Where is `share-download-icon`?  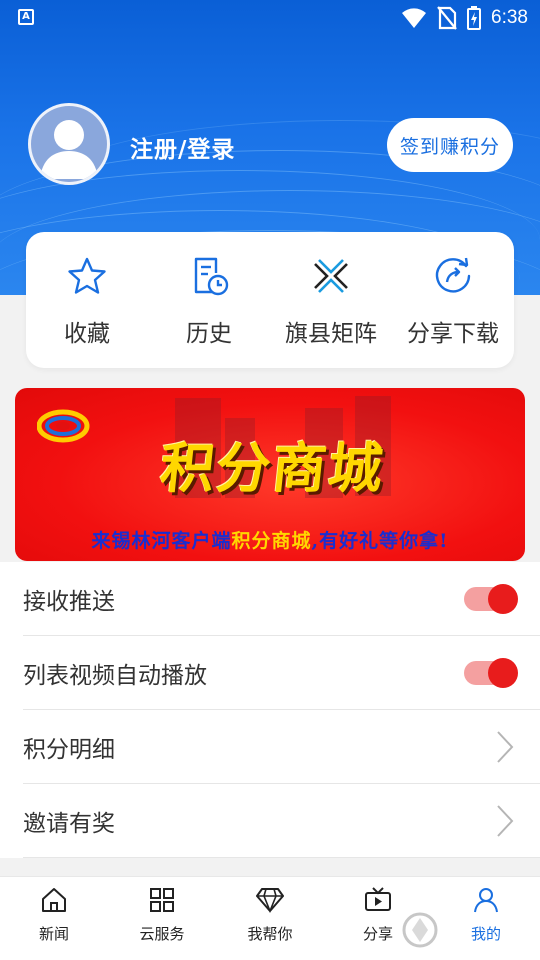
share-download-icon is located at coordinates (453, 276).